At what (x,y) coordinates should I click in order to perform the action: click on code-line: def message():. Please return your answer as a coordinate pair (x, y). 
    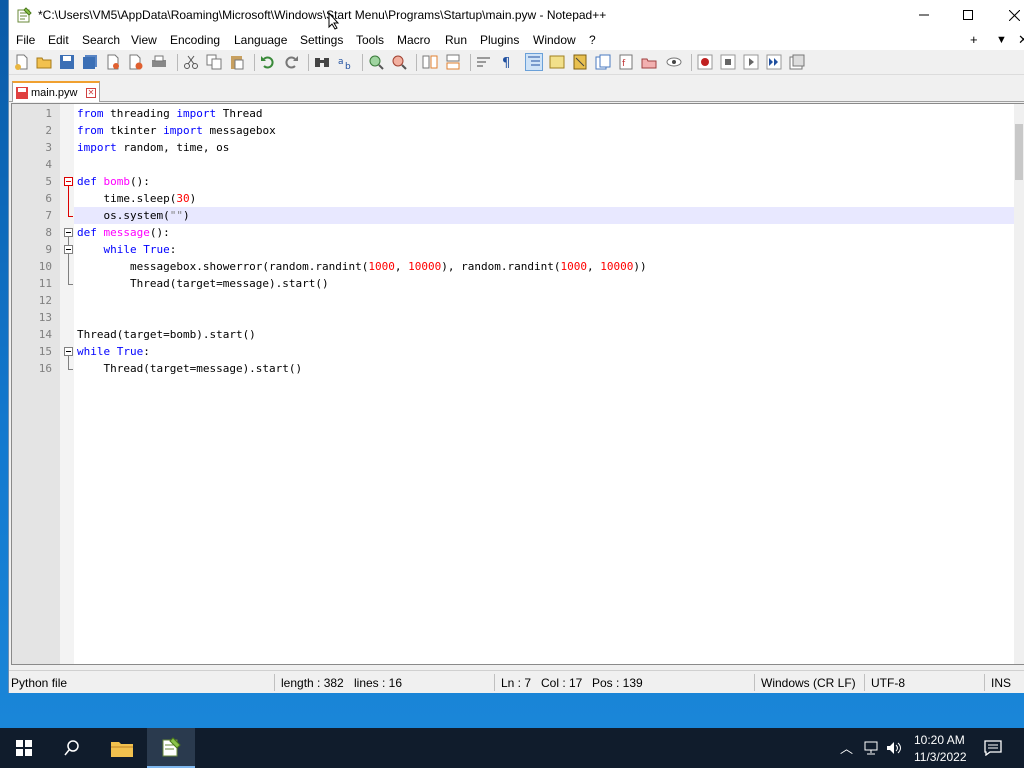
    Looking at the image, I should click on (544, 232).